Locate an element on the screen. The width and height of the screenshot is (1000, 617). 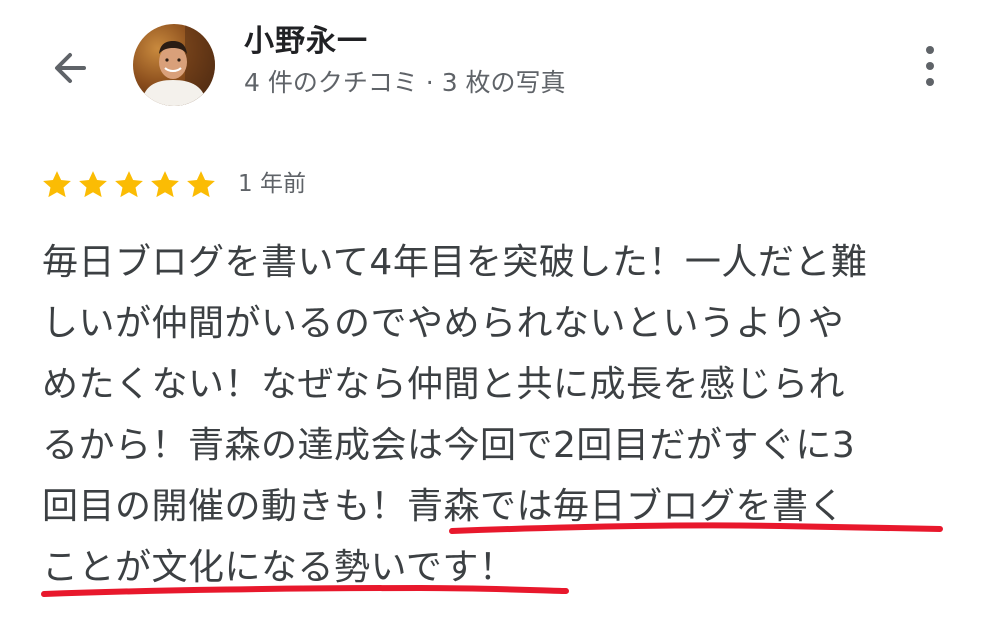
more-options-button is located at coordinates (930, 66).